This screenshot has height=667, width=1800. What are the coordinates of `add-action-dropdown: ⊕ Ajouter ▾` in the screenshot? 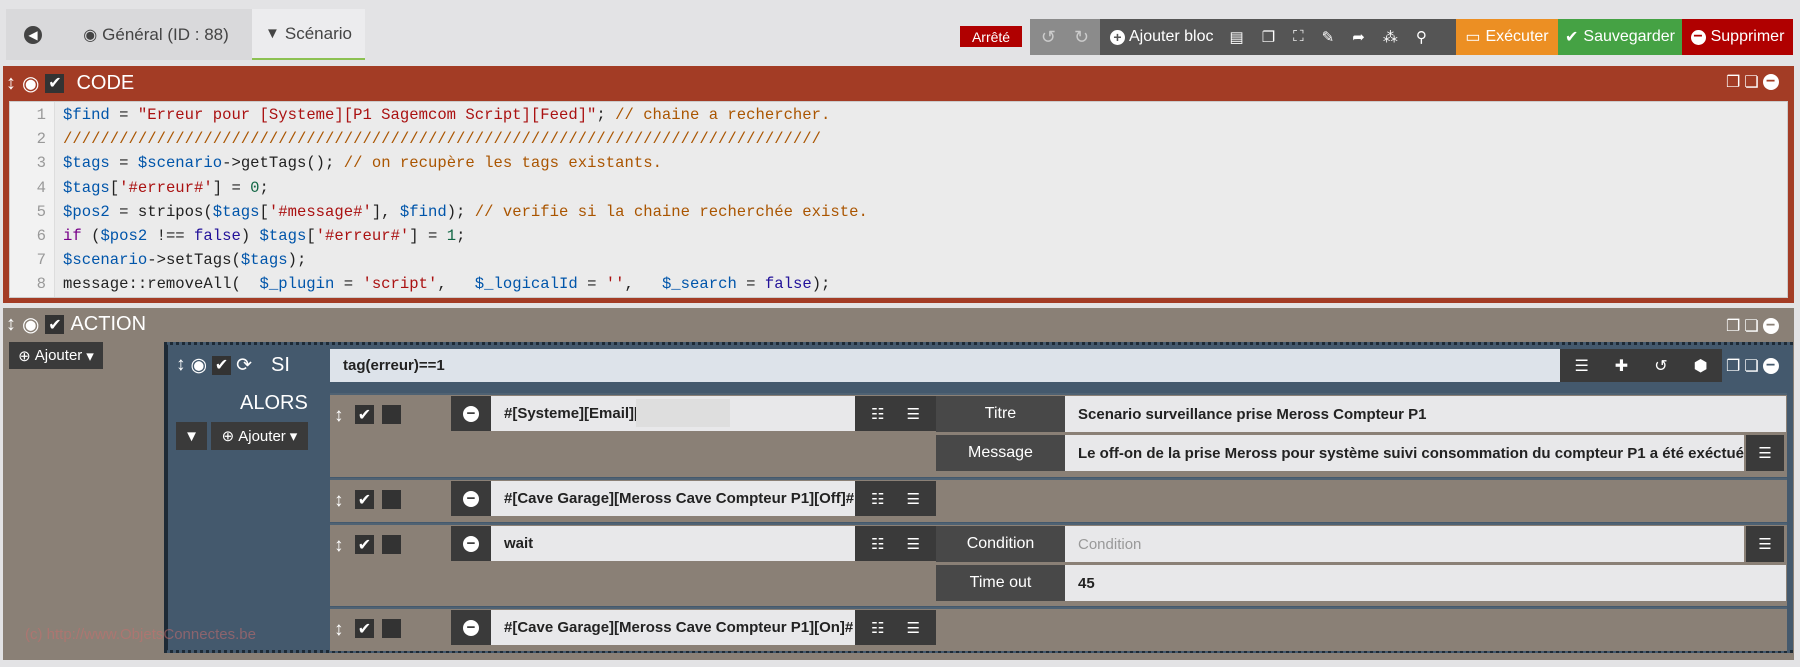 It's located at (56, 355).